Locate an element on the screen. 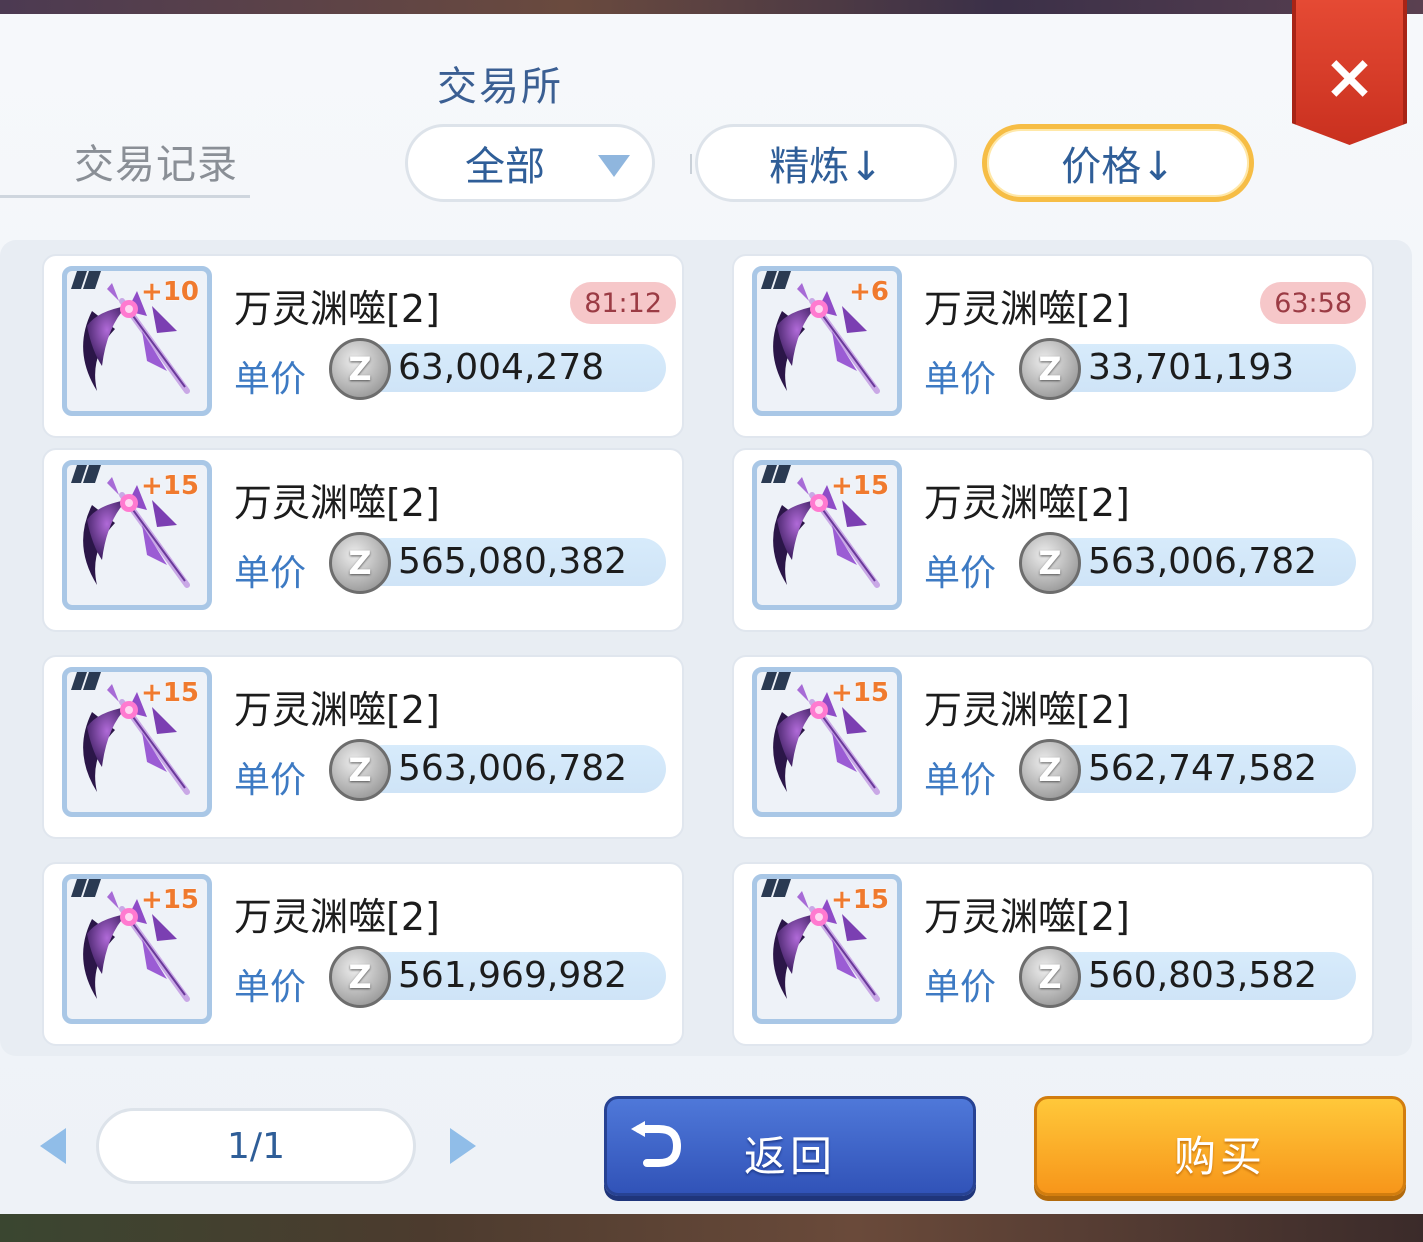 This screenshot has height=1242, width=1423. back-button-label: 返回 is located at coordinates (789, 1156).